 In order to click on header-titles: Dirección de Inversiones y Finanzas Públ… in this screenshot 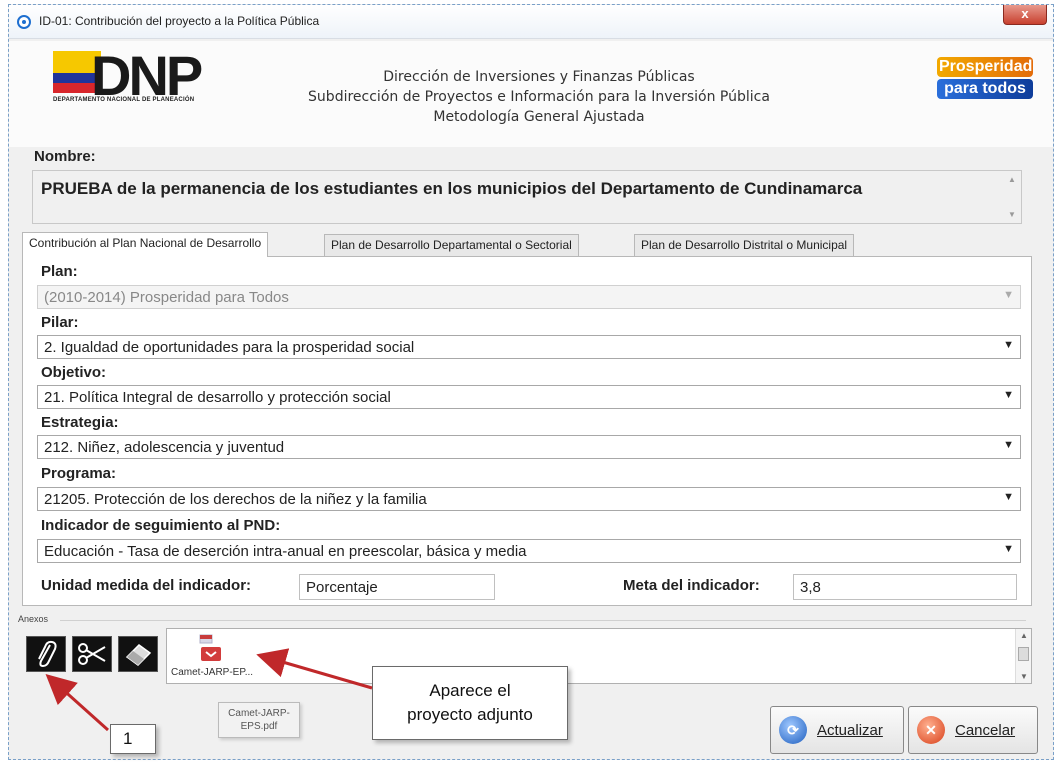, I will do `click(539, 97)`.